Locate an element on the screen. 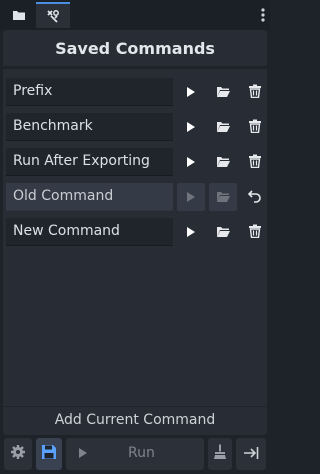  command-name: New Command is located at coordinates (89, 232).